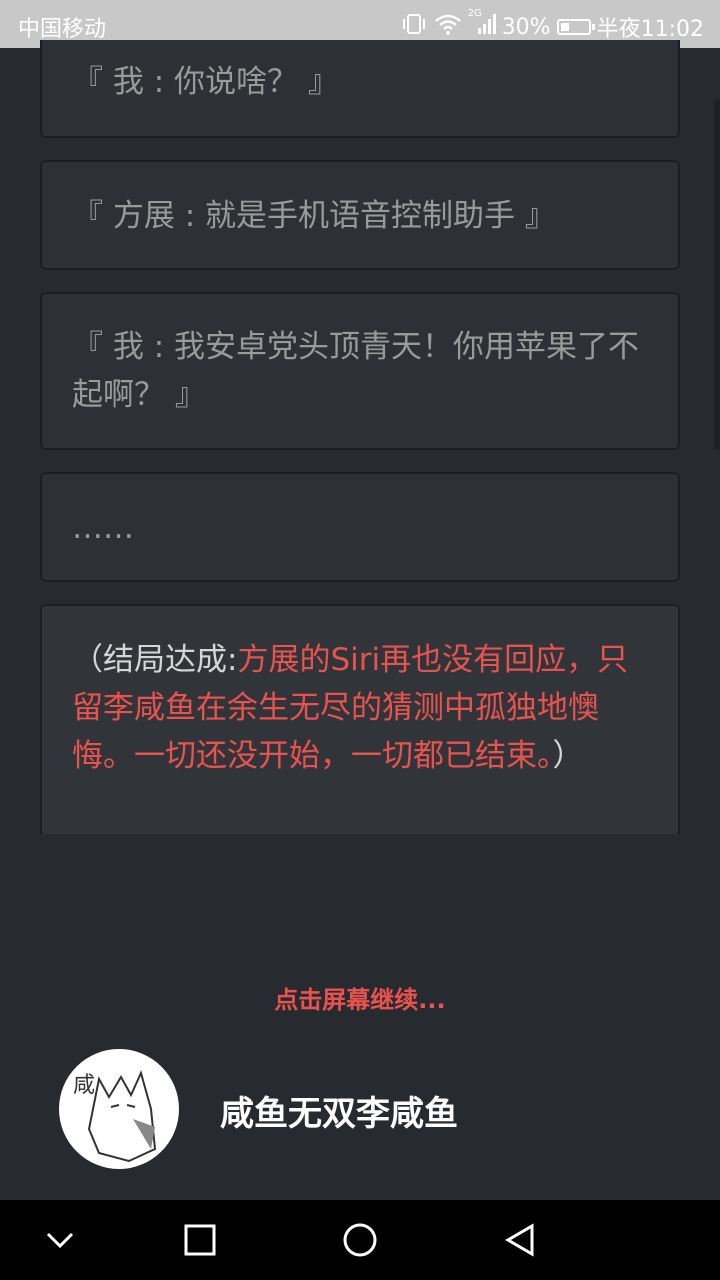 This screenshot has width=720, height=1280. I want to click on scrollbar, so click(717, 275).